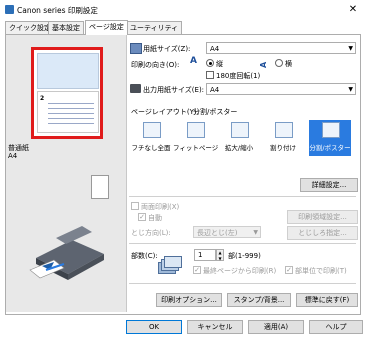  What do you see at coordinates (9, 9) in the screenshot?
I see `printer-app-icon` at bounding box center [9, 9].